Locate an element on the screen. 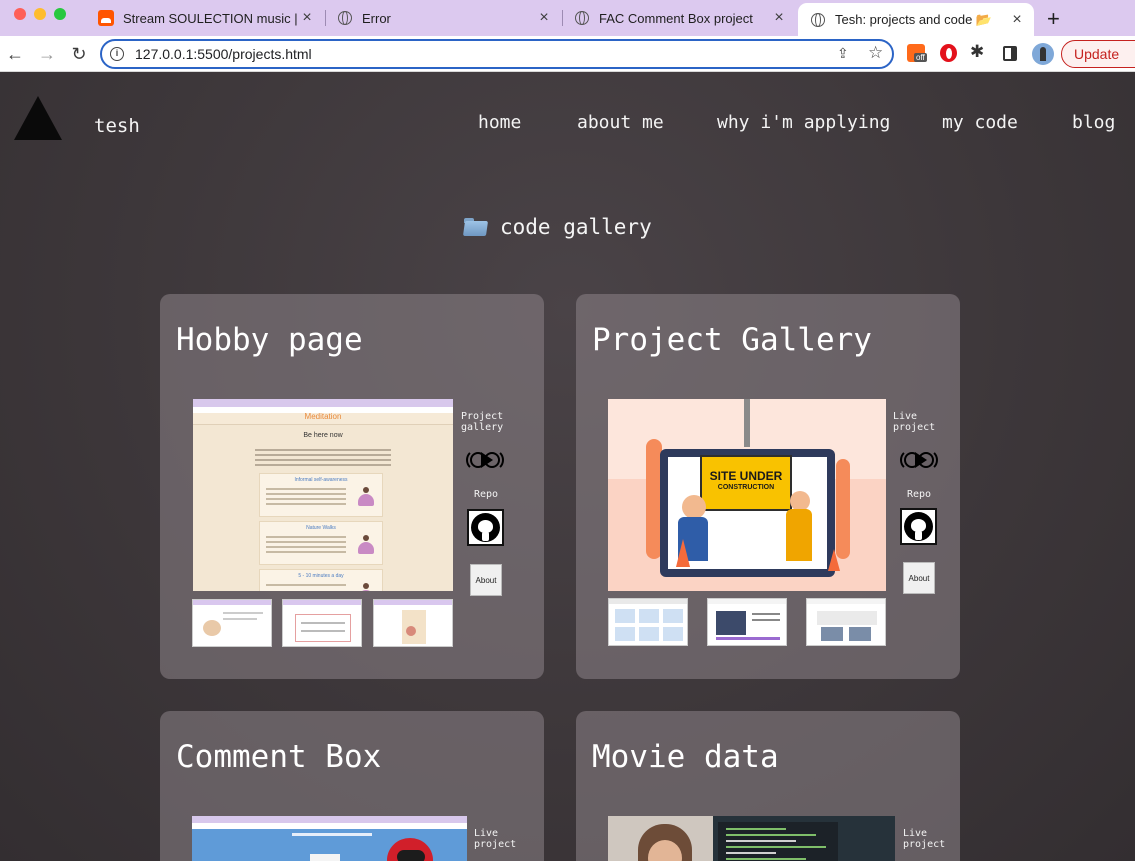 This screenshot has height=861, width=1135. profile-avatar is located at coordinates (1043, 54).